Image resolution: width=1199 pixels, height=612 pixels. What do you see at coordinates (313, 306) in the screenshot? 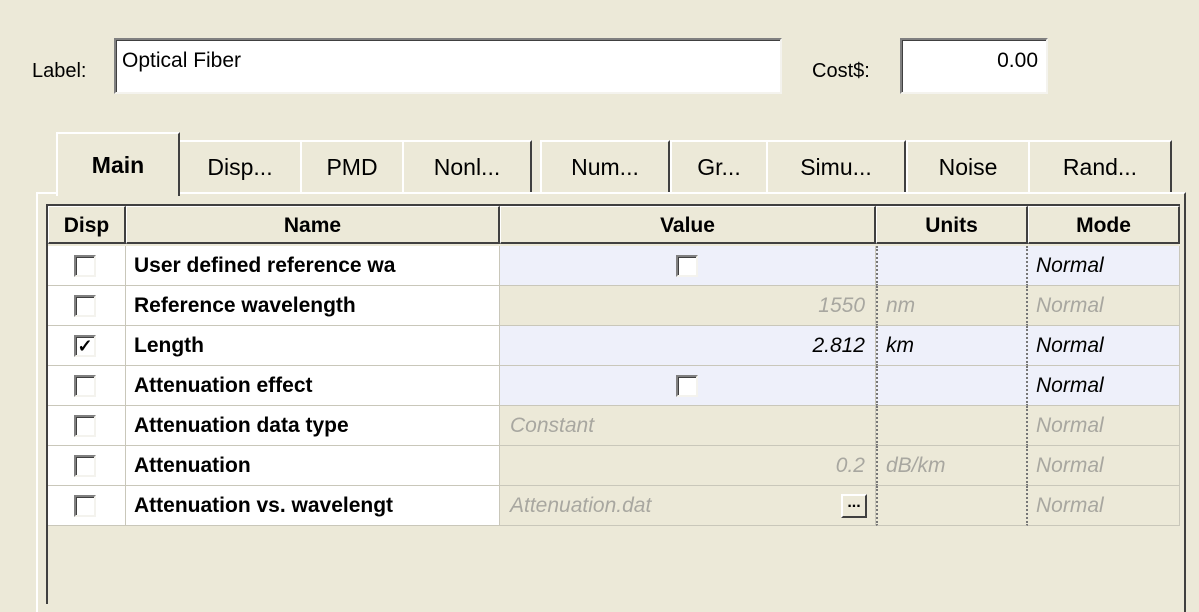
I see `parameter-name: Reference wavelength` at bounding box center [313, 306].